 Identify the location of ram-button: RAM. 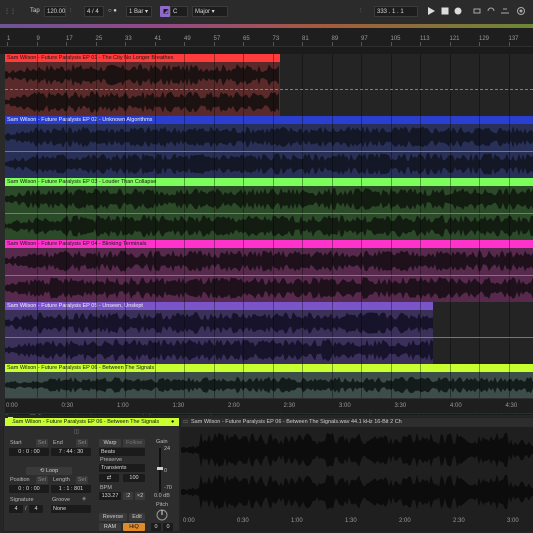
(110, 527).